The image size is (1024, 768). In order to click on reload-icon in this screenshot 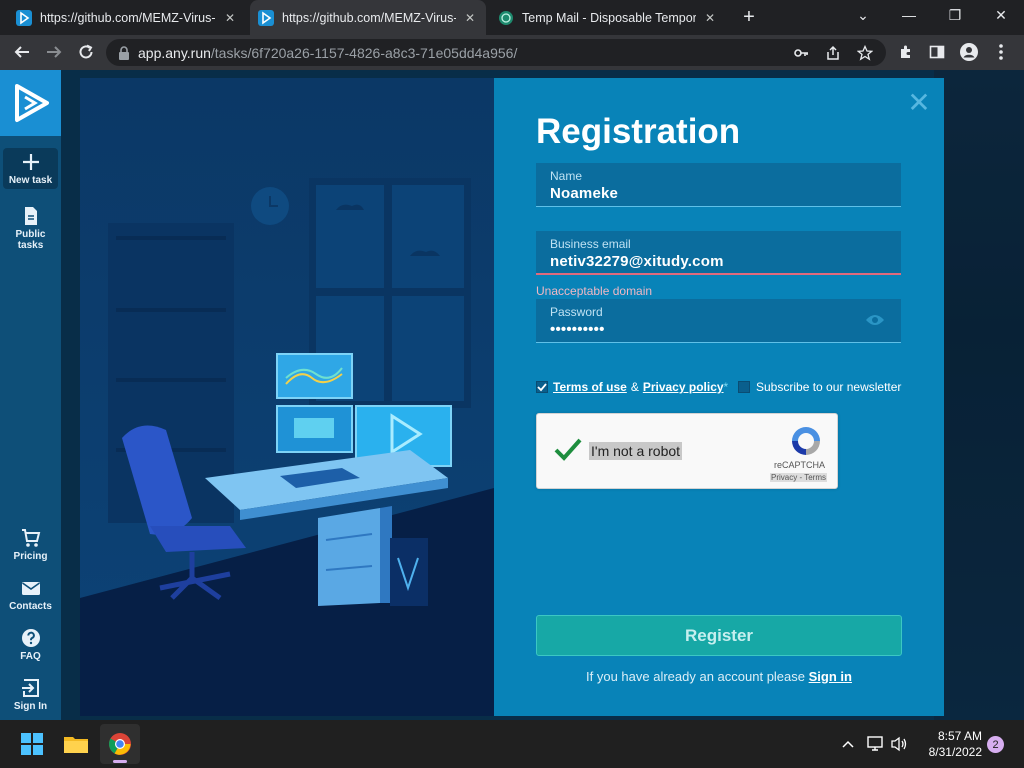, I will do `click(86, 51)`.